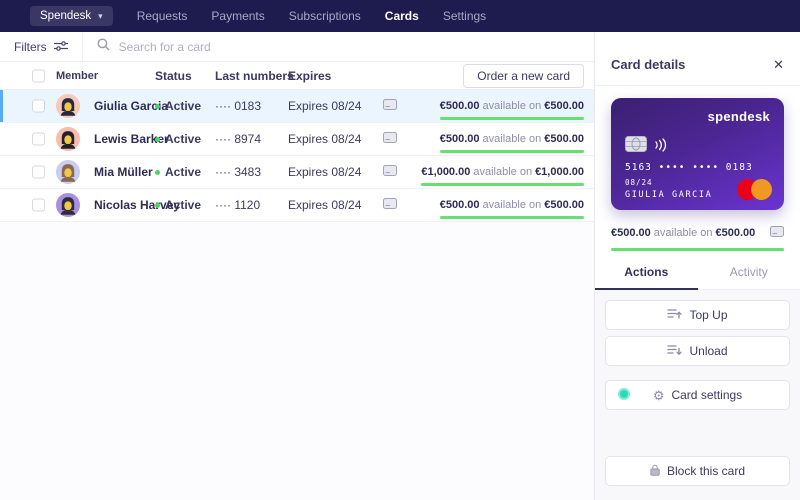 This screenshot has height=500, width=800. I want to click on panel-tab: Activity, so click(749, 277).